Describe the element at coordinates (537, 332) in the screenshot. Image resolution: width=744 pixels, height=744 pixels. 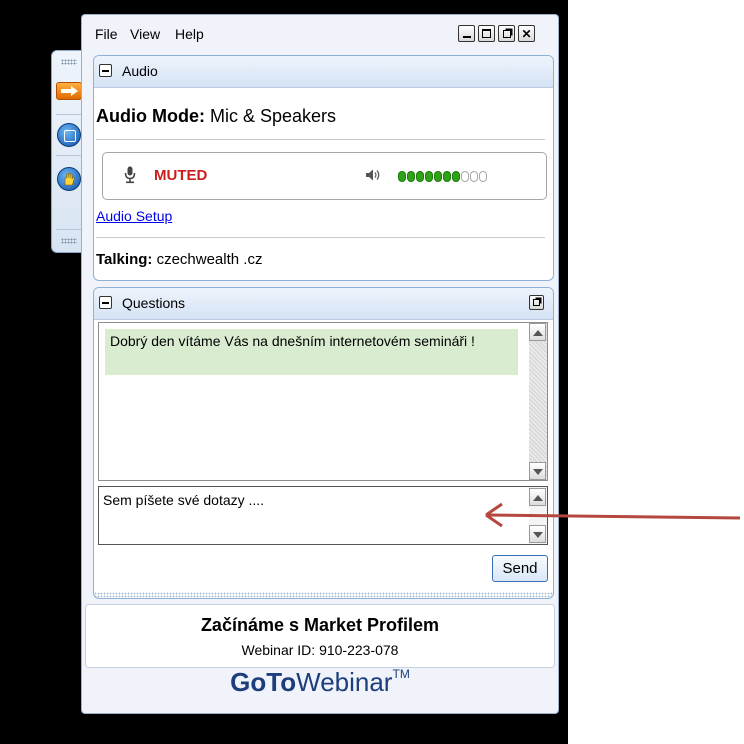
I see `scroll-up-icon` at that location.